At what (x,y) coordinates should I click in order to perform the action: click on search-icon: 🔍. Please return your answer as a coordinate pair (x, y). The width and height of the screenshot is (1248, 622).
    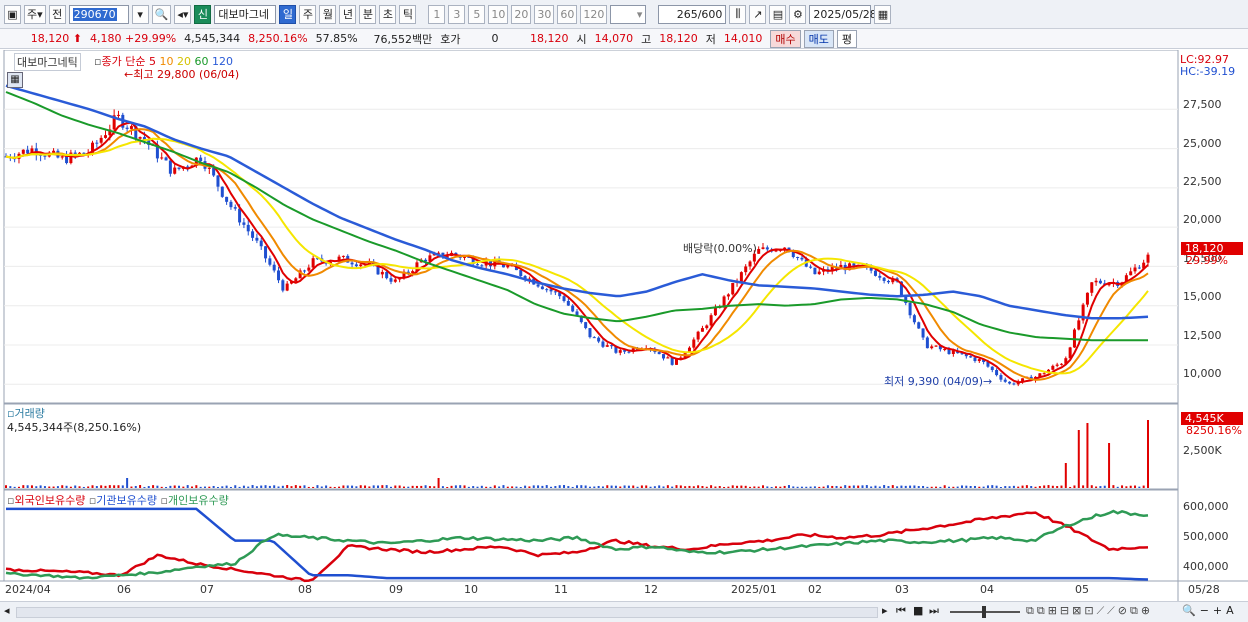
    Looking at the image, I should click on (161, 14).